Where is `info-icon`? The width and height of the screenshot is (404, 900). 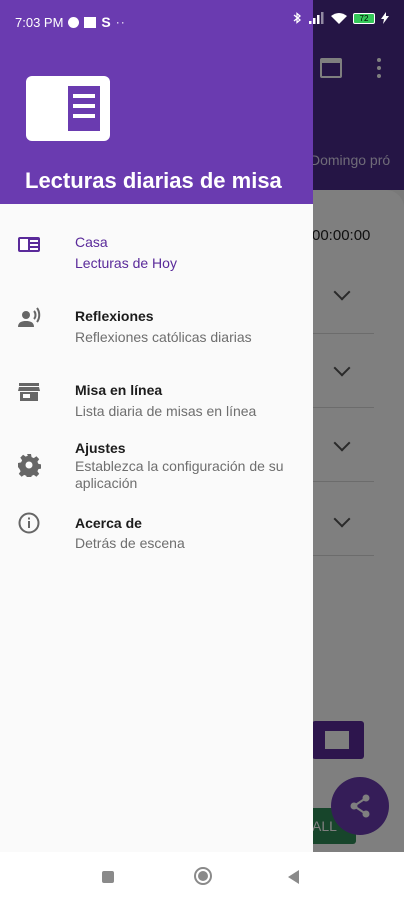 info-icon is located at coordinates (29, 523).